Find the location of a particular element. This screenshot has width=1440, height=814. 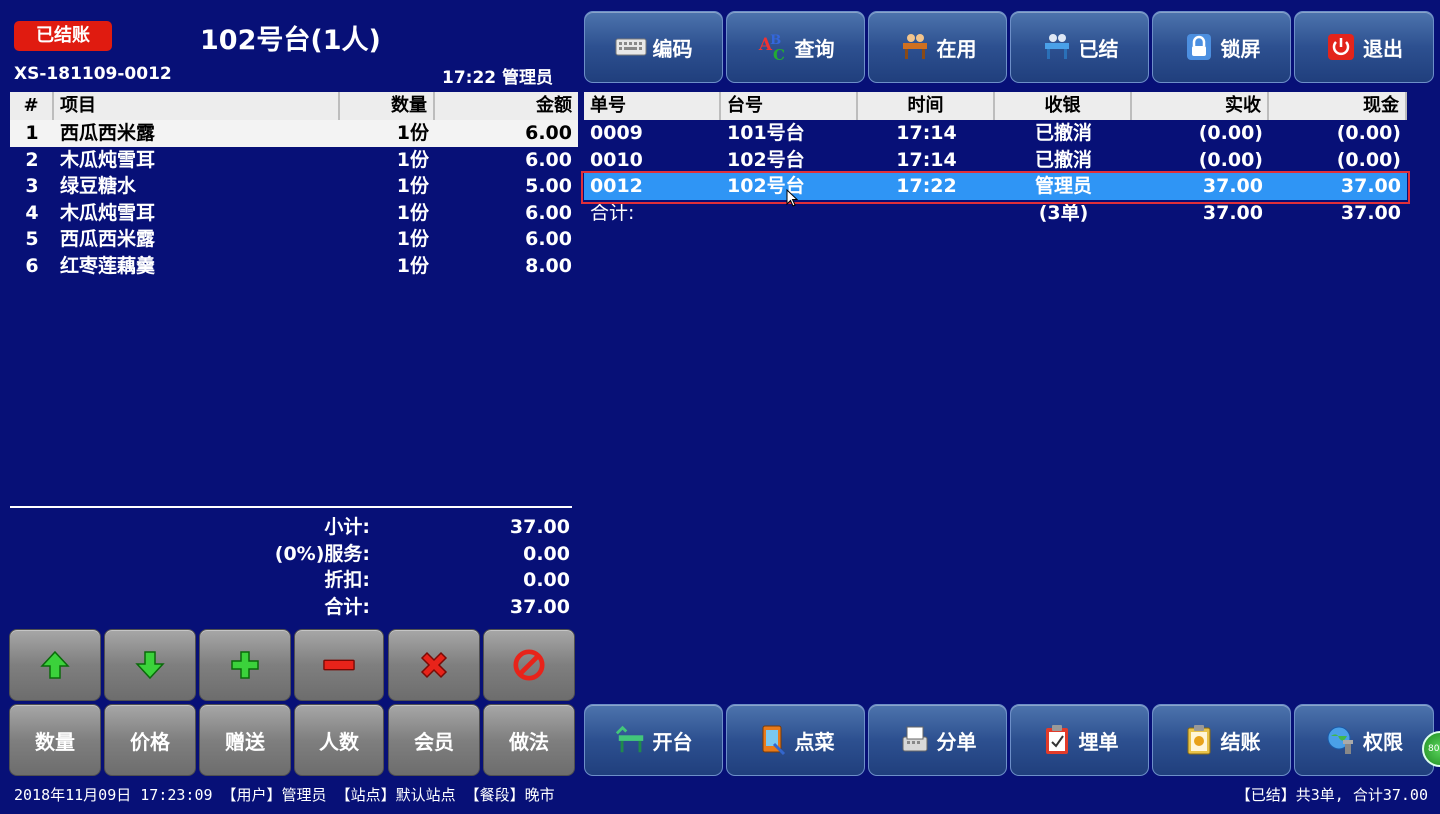

bill-cash: 37.00 is located at coordinates (1370, 186).